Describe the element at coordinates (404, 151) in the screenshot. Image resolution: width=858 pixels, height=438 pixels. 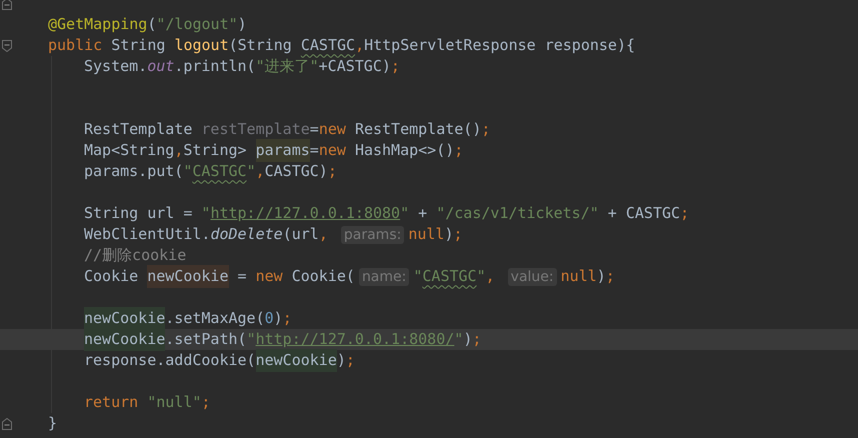
I see `code-text: HashMap<>()` at that location.